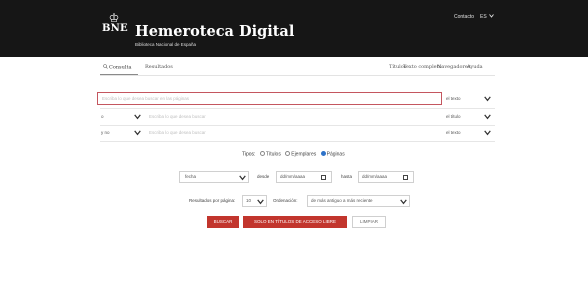  I want to click on radio-label-ejemplares: Ejemplares, so click(303, 155).